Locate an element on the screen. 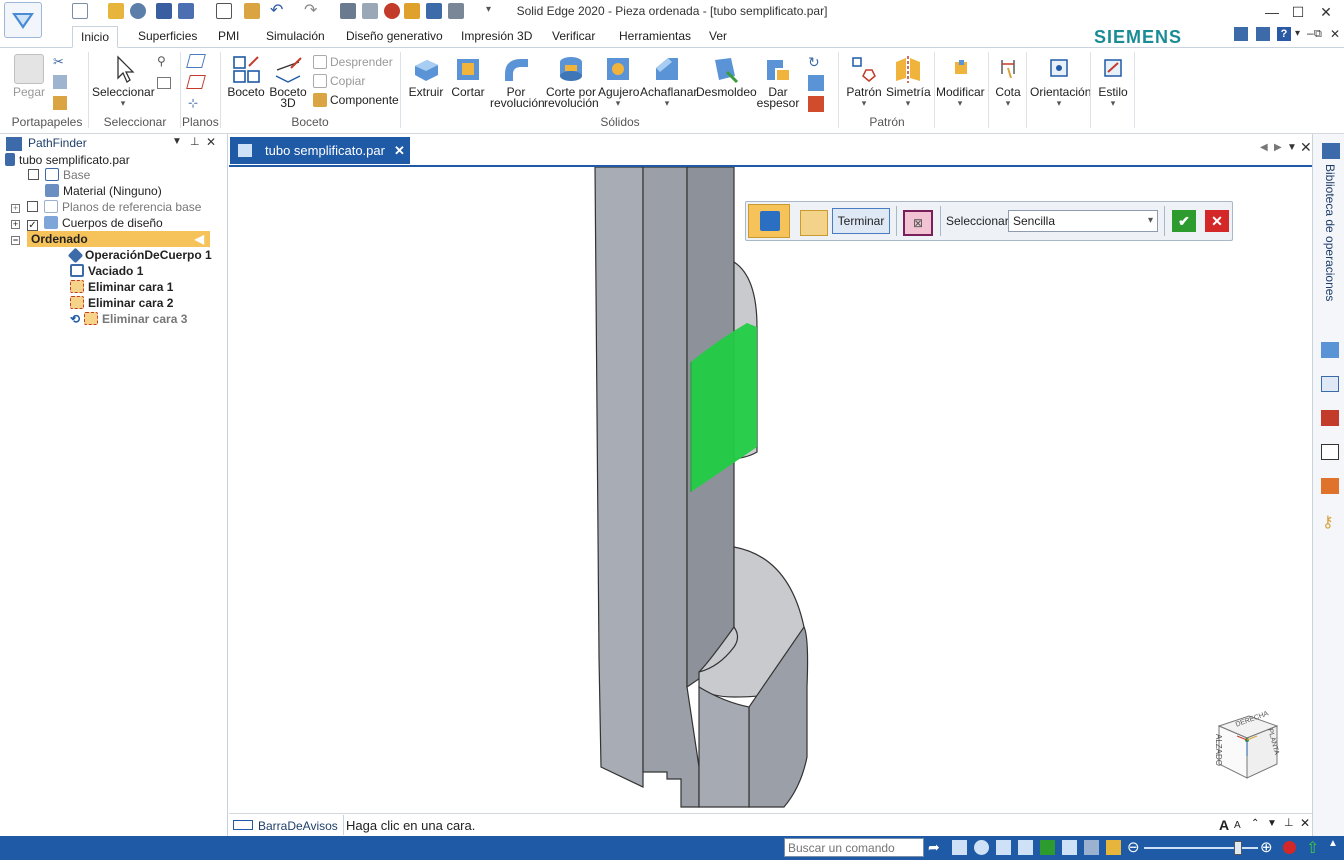 This screenshot has height=860, width=1344. tab-scroll-left-icon: ◀ is located at coordinates (1264, 147).